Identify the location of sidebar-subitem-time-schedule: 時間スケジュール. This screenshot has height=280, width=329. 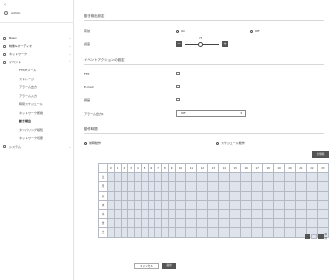
(37, 104).